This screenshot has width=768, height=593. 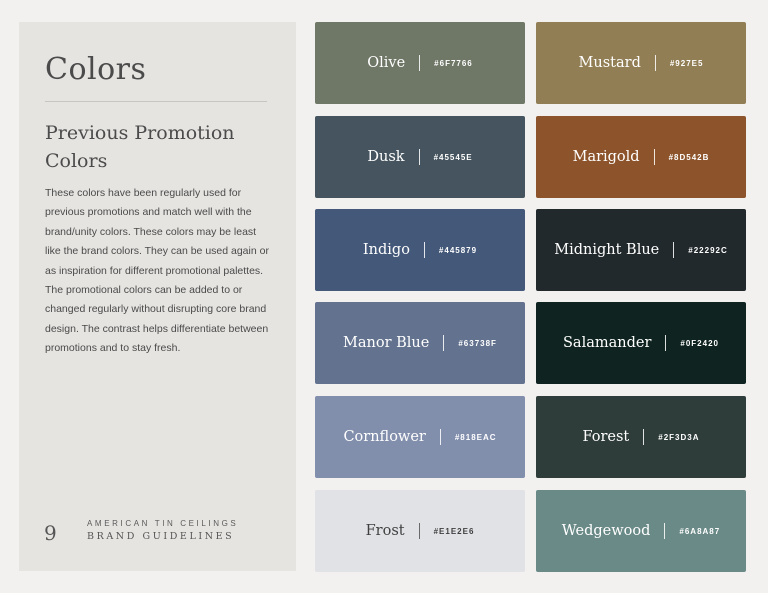 I want to click on swatch-dusk: Dusk #45545E, so click(x=420, y=157).